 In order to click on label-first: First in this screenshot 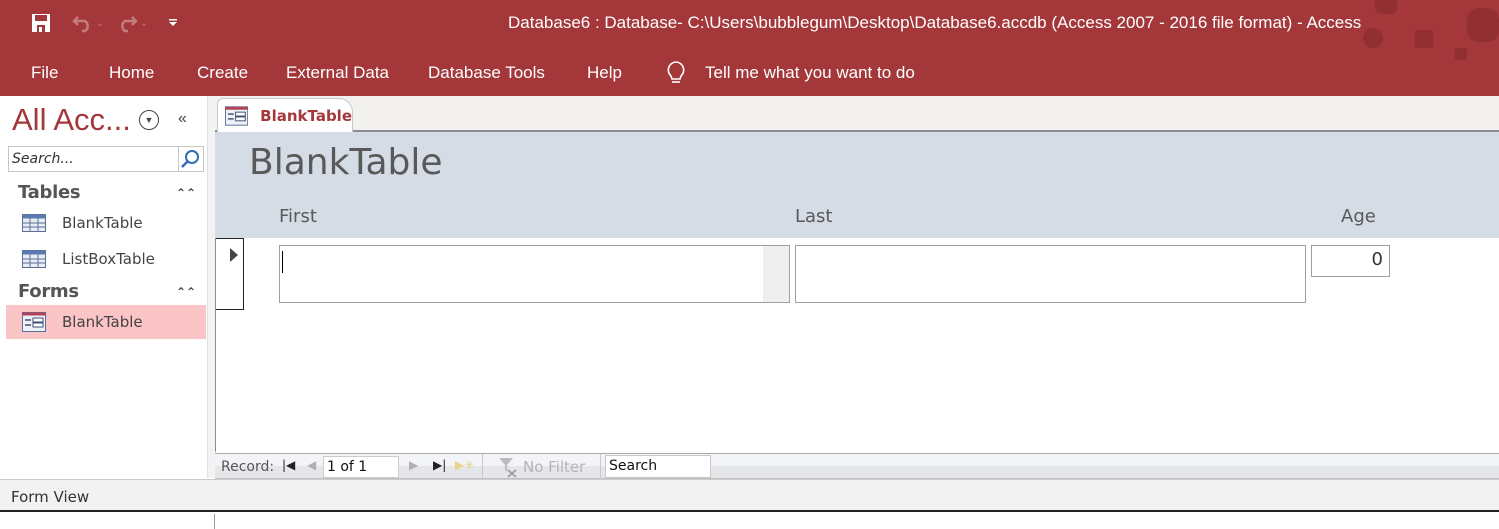, I will do `click(298, 216)`.